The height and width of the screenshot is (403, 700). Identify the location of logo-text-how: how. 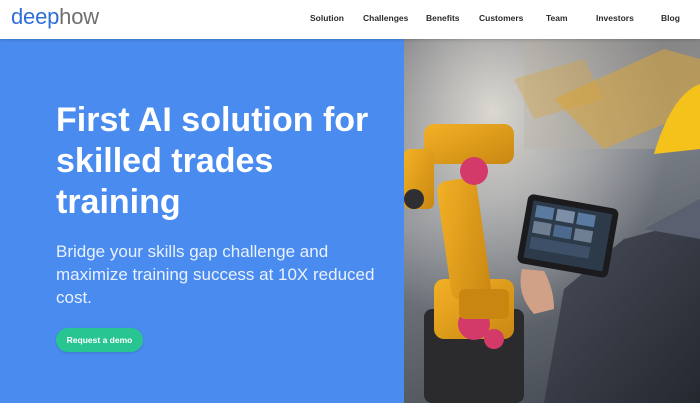
(79, 16).